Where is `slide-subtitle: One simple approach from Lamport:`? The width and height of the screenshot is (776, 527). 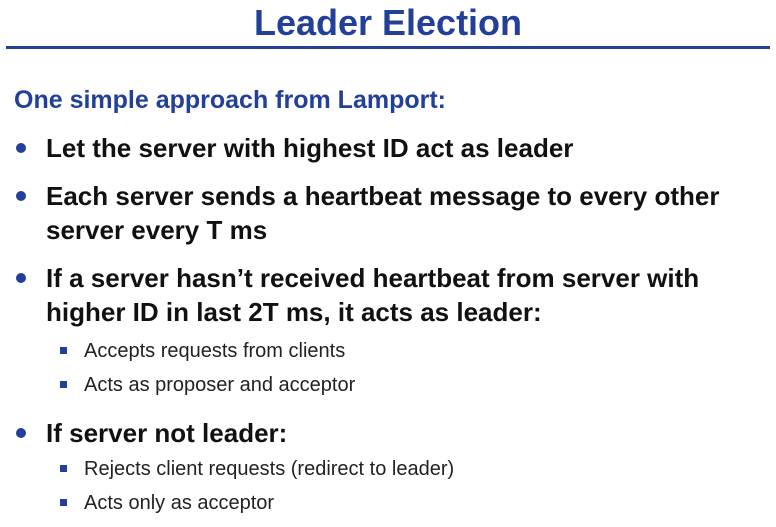
slide-subtitle: One simple approach from Lamport: is located at coordinates (230, 100).